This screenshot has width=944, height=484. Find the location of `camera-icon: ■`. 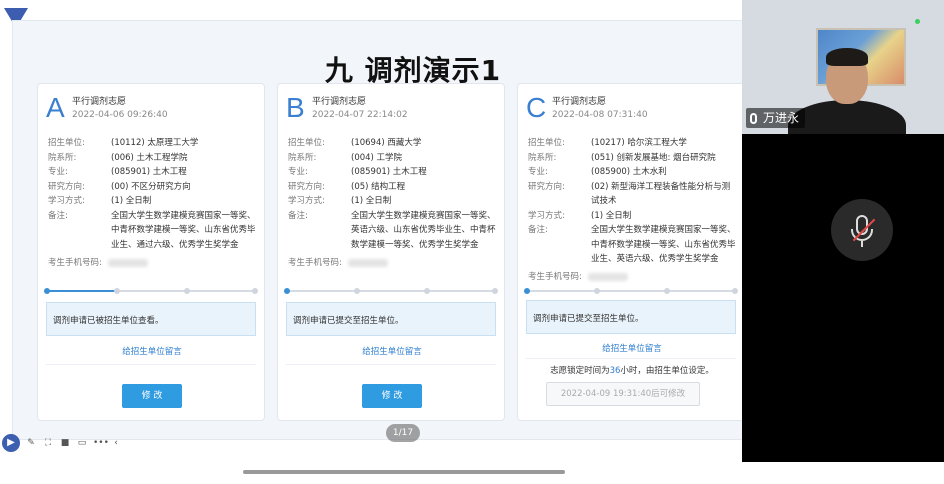

camera-icon: ■ is located at coordinates (65, 443).